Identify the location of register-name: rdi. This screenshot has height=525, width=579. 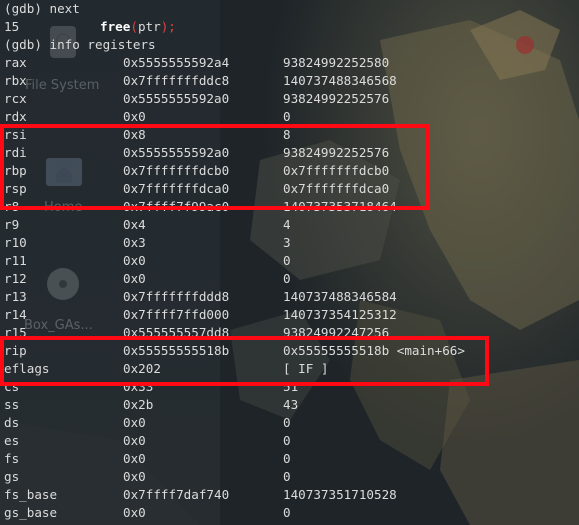
(15, 152).